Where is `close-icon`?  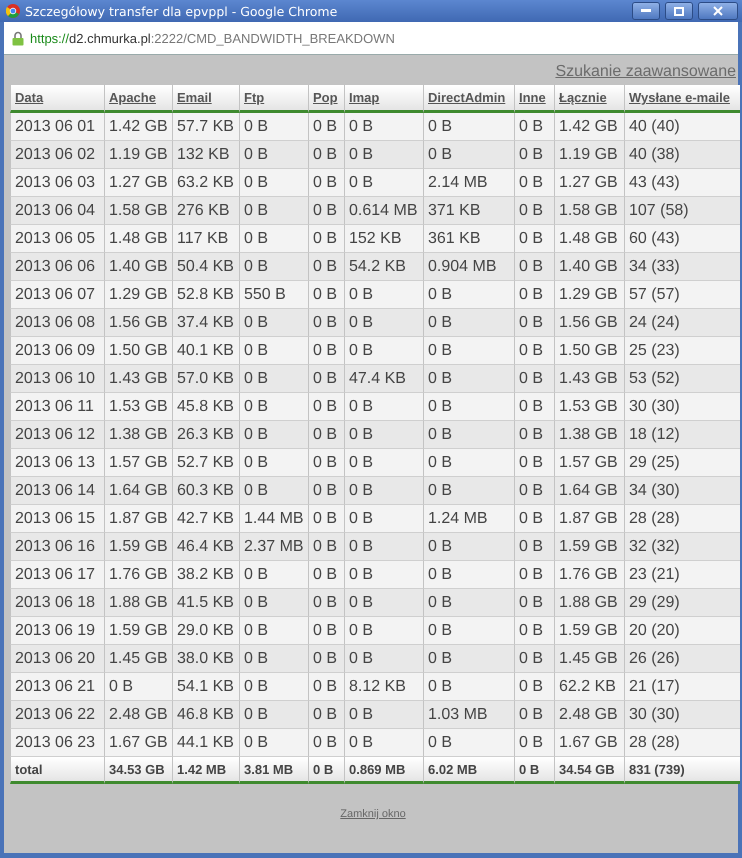
close-icon is located at coordinates (718, 11).